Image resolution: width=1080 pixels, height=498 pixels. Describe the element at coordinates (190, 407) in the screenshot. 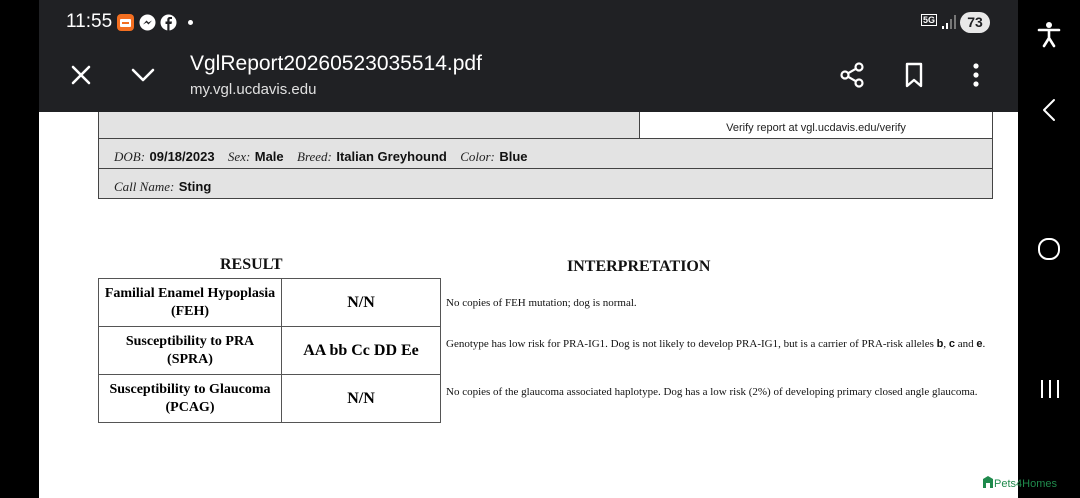

I see `test-code: (PCAG)` at that location.